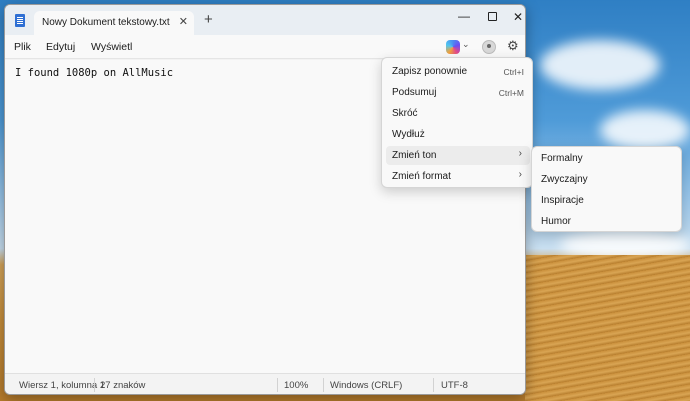  I want to click on menu-item-label: Skróć, so click(405, 113).